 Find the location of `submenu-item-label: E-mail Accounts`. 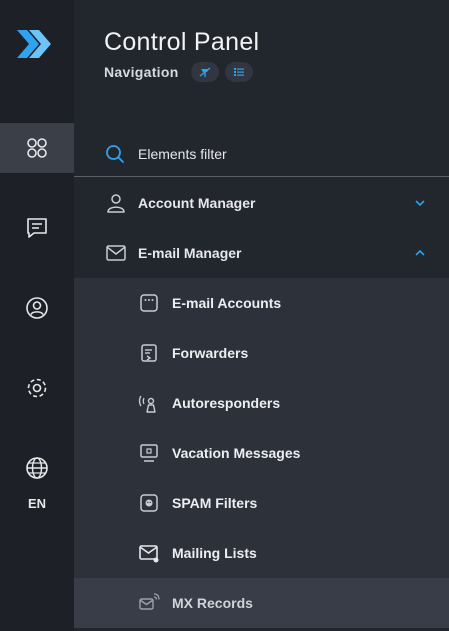

submenu-item-label: E-mail Accounts is located at coordinates (227, 303).